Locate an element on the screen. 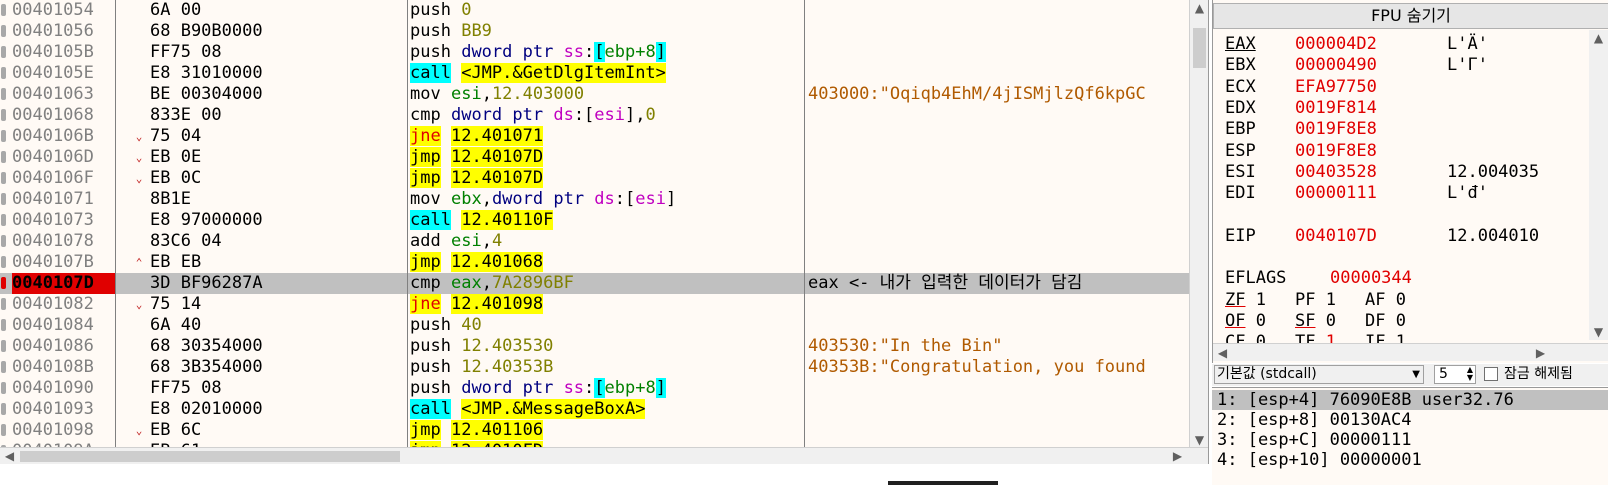 The height and width of the screenshot is (485, 1608). flag-pf: PF 1 is located at coordinates (1315, 300).